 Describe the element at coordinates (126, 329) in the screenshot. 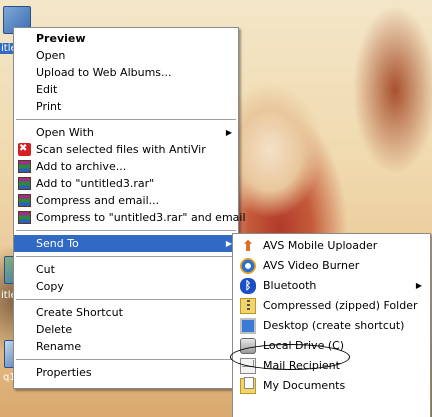

I see `menu-item-delete: Delete` at that location.